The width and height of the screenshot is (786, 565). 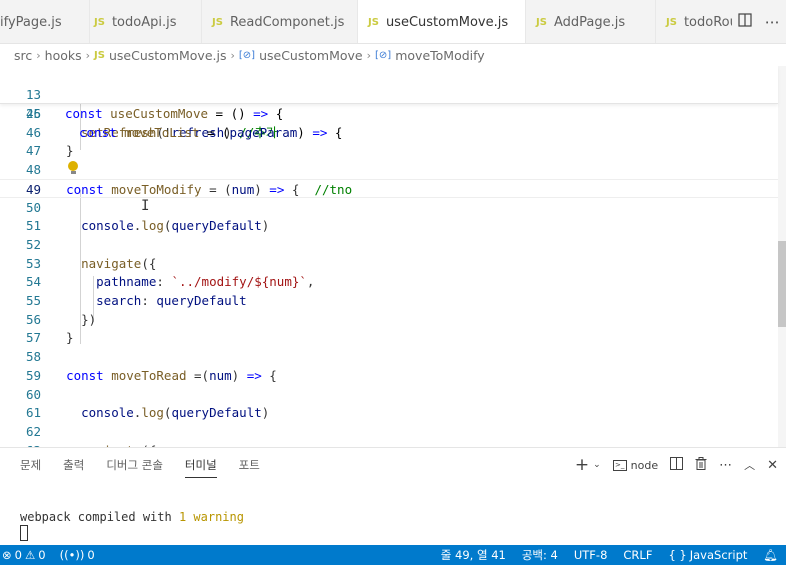 I want to click on trash-icon, so click(x=701, y=465).